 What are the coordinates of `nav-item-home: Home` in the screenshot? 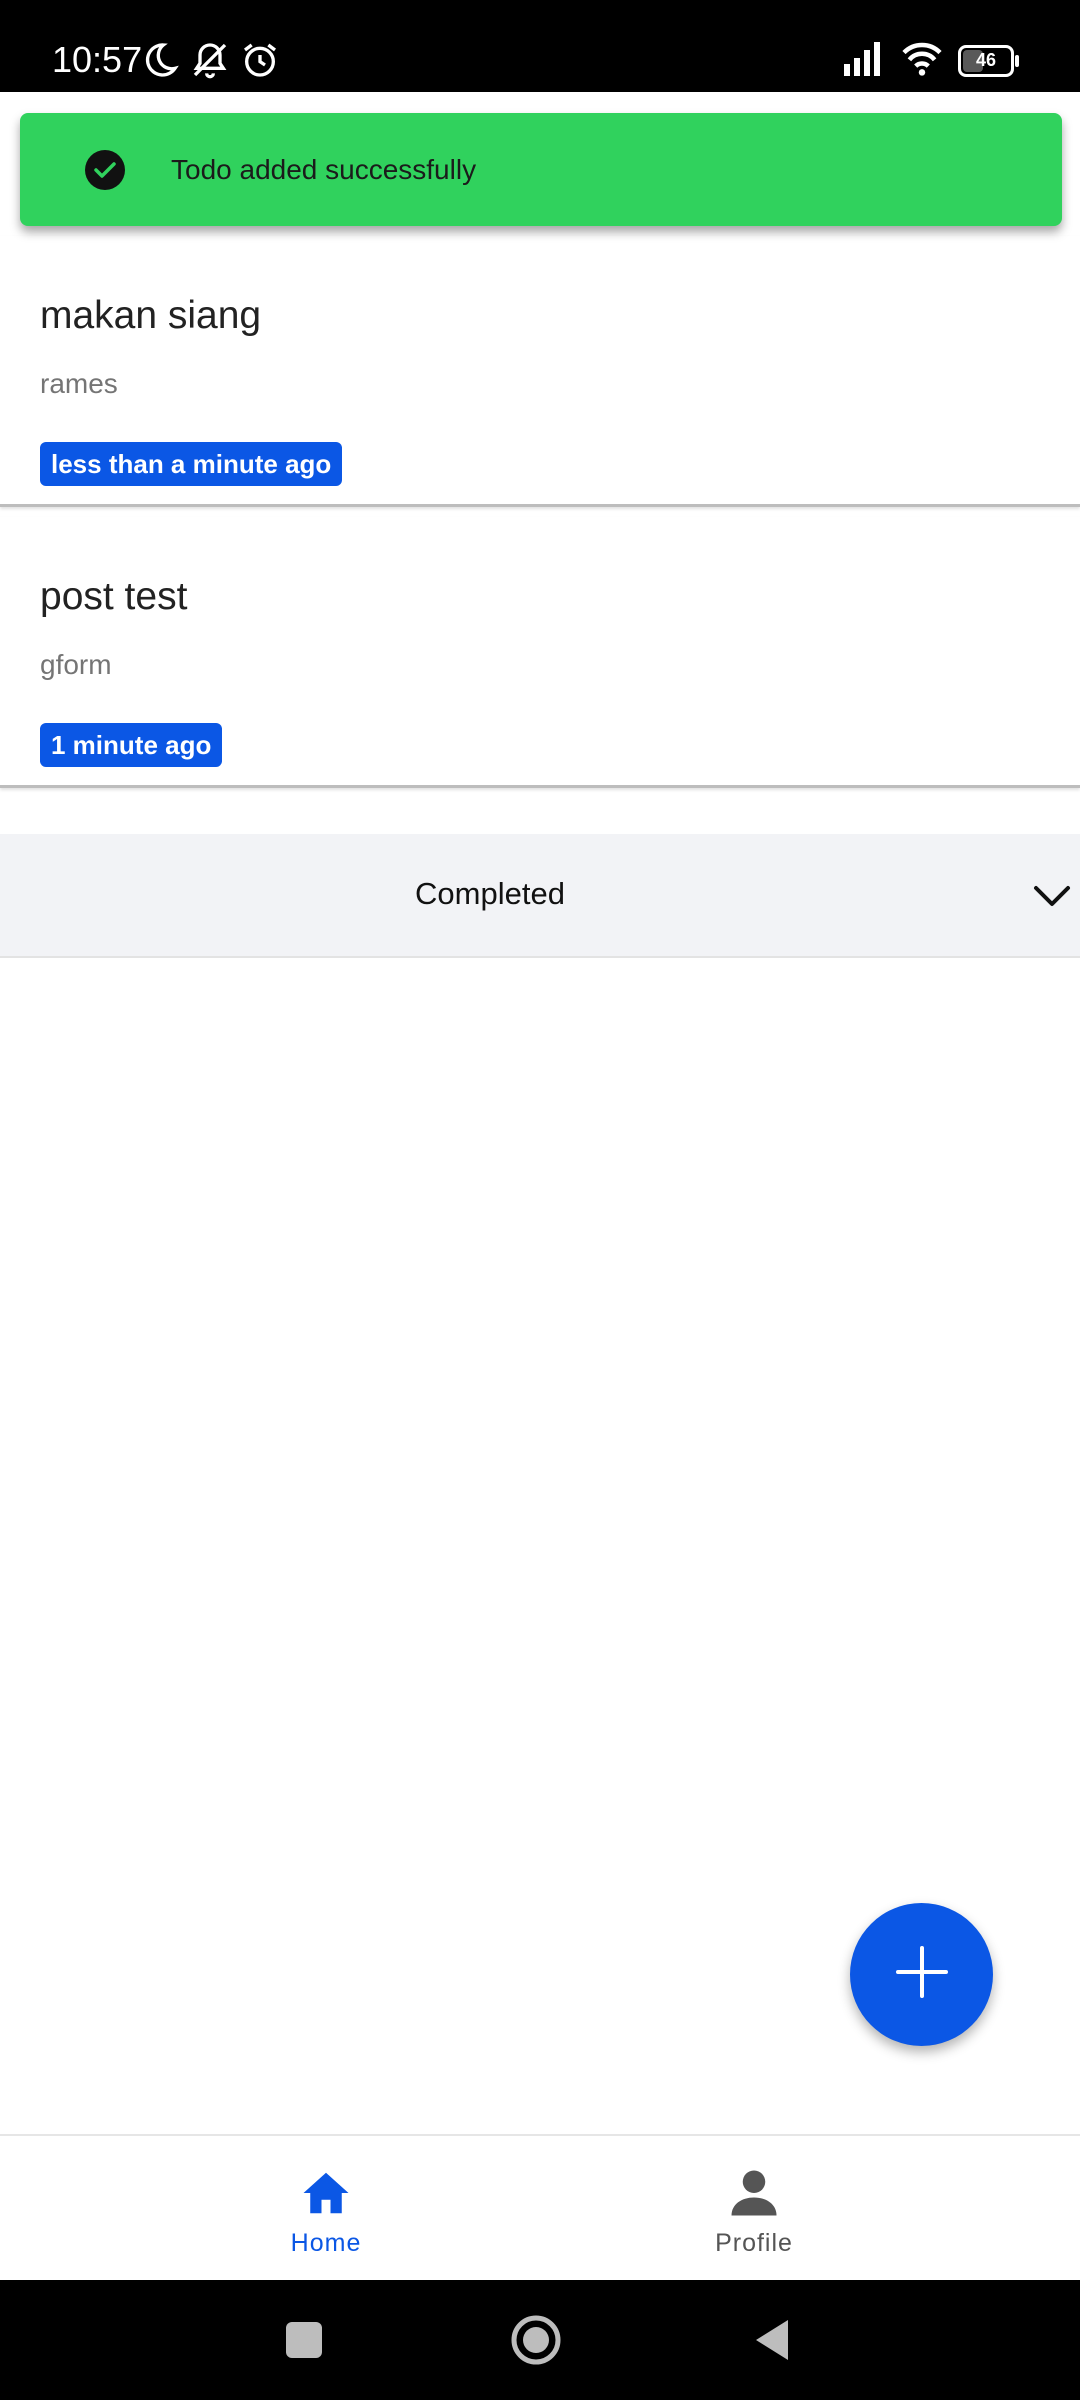 It's located at (326, 2212).